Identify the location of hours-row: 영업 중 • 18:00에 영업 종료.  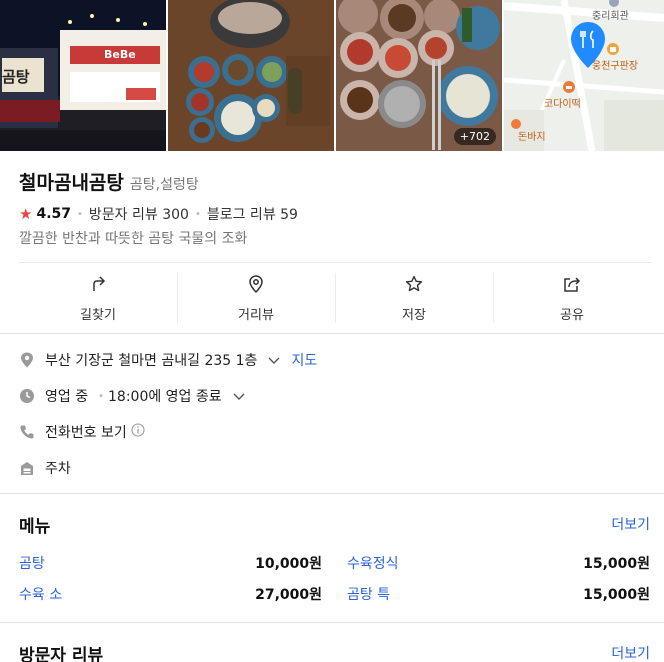
(132, 396).